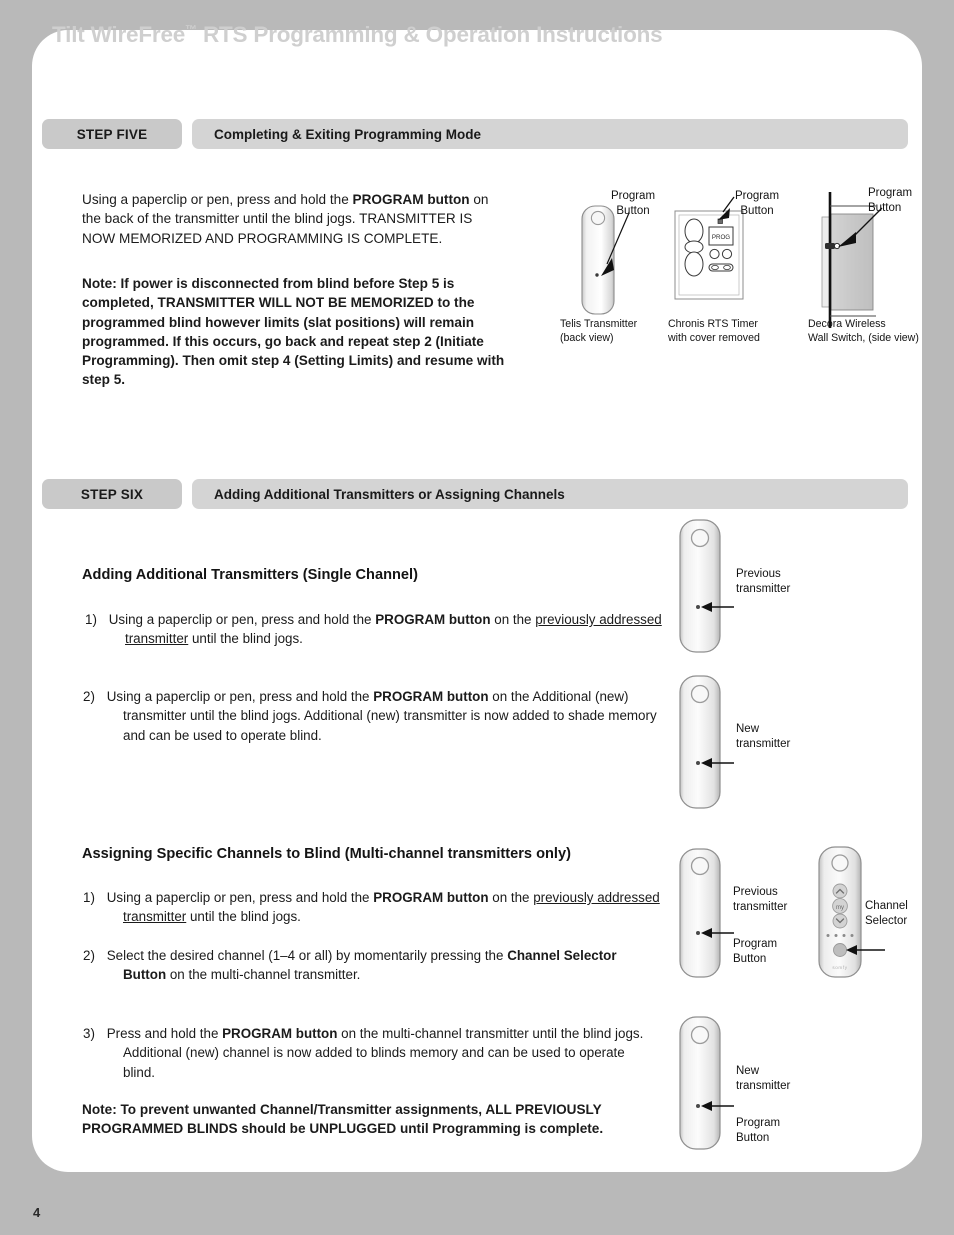 This screenshot has height=1235, width=954. I want to click on decora-program-button-callout: Program Button, so click(903, 201).